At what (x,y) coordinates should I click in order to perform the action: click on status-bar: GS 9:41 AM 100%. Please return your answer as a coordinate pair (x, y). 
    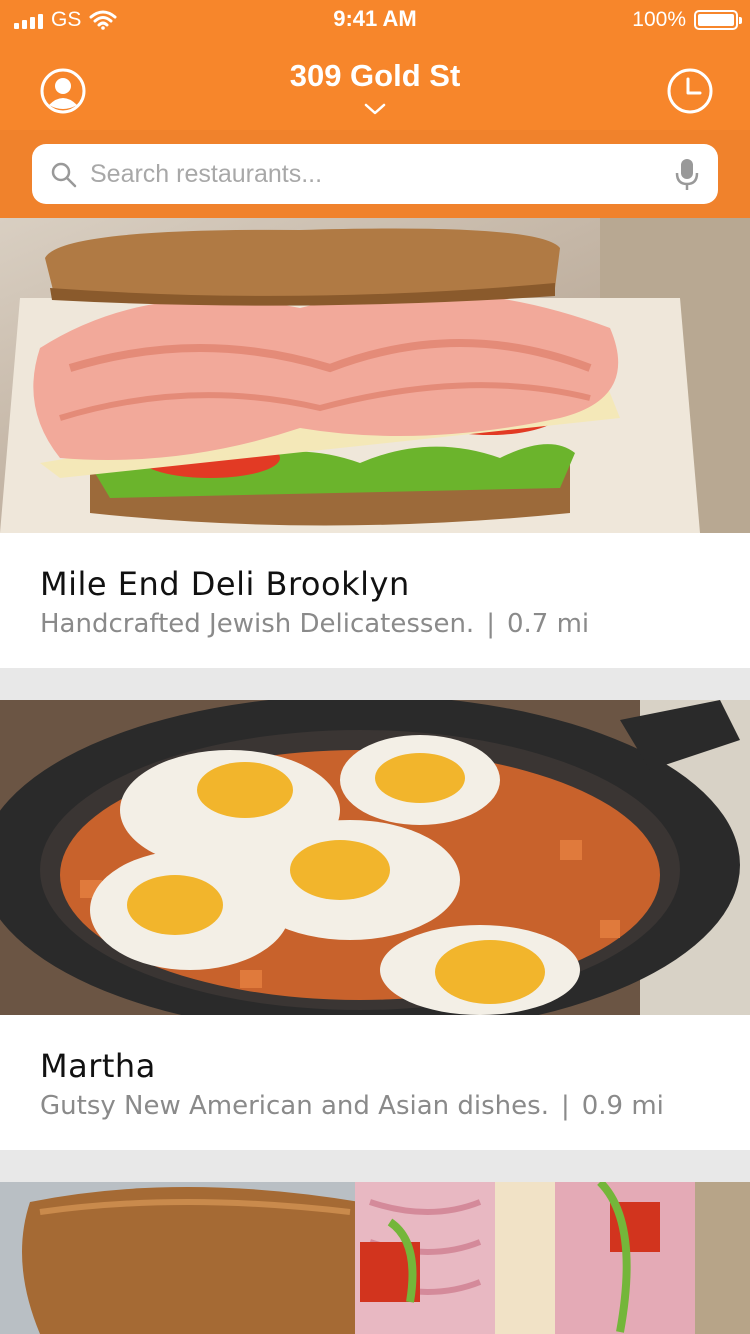
    Looking at the image, I should click on (375, 20).